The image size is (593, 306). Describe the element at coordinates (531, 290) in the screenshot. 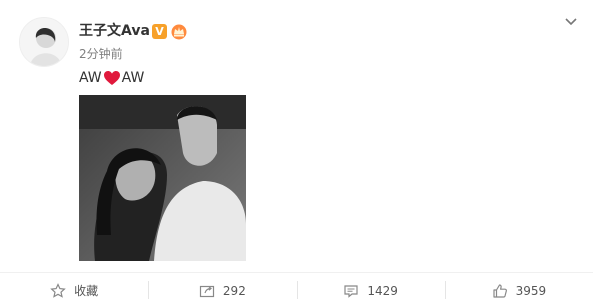

I see `like-count: 3959` at that location.